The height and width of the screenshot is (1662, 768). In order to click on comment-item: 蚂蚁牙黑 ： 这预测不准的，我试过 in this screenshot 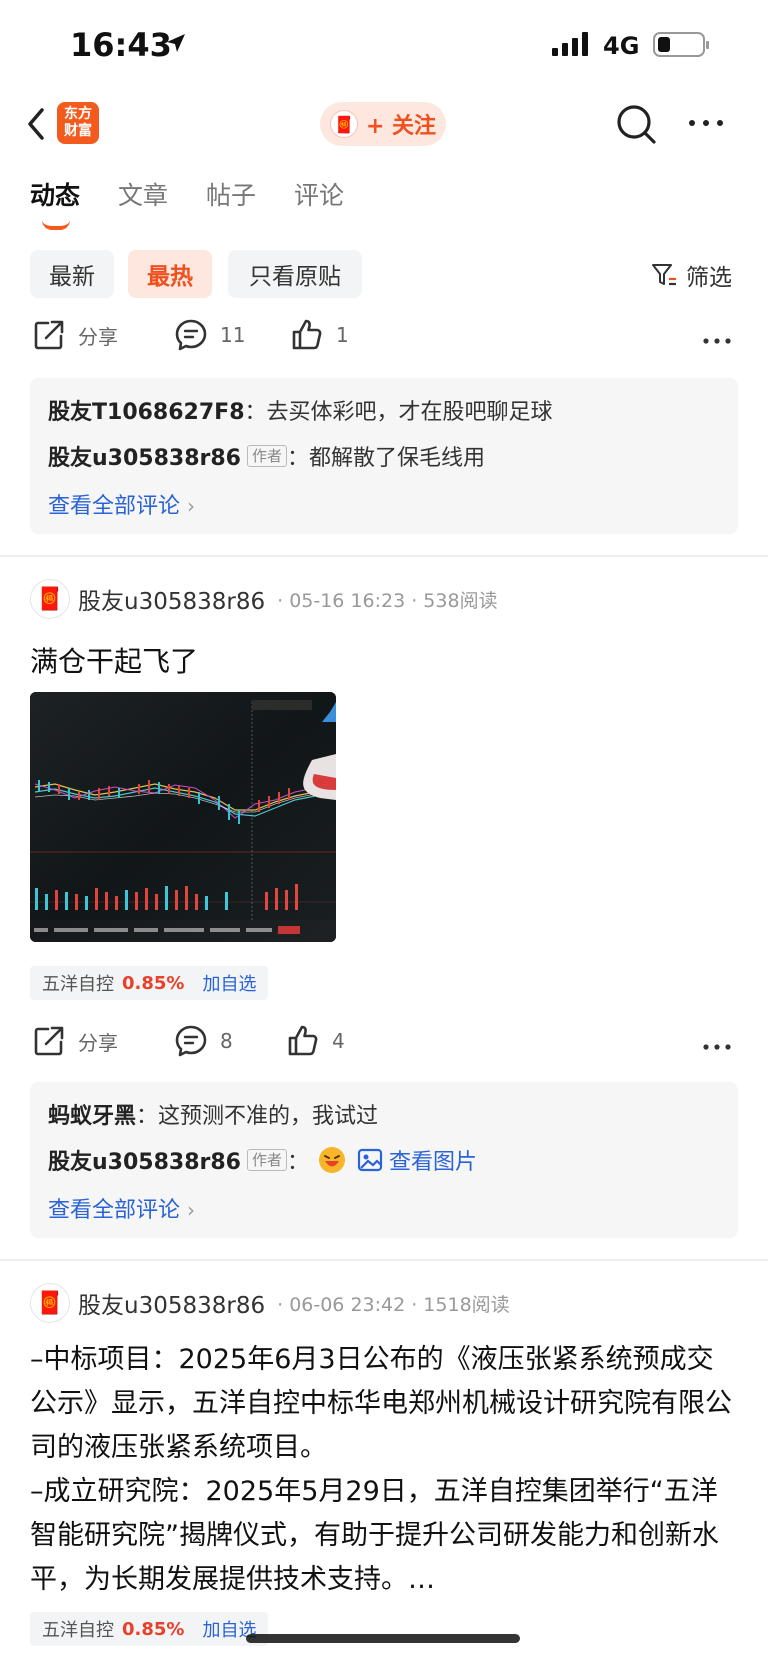, I will do `click(213, 1114)`.